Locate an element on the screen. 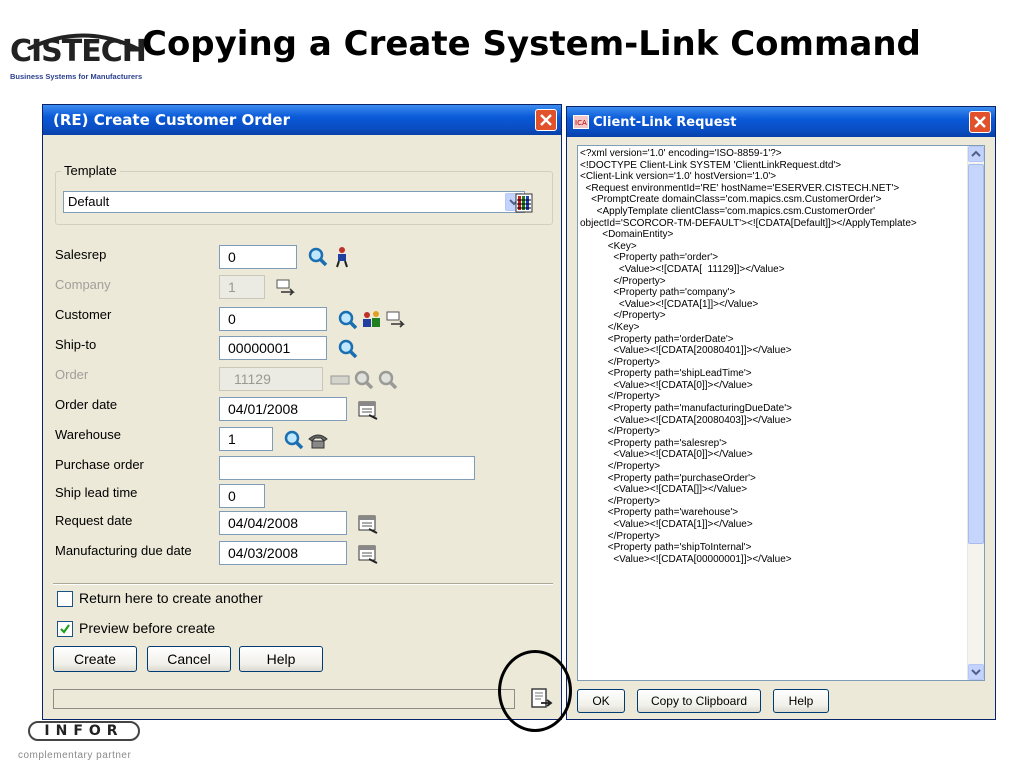  logo-tagline: Business Systems for Manufacturers is located at coordinates (76, 76).